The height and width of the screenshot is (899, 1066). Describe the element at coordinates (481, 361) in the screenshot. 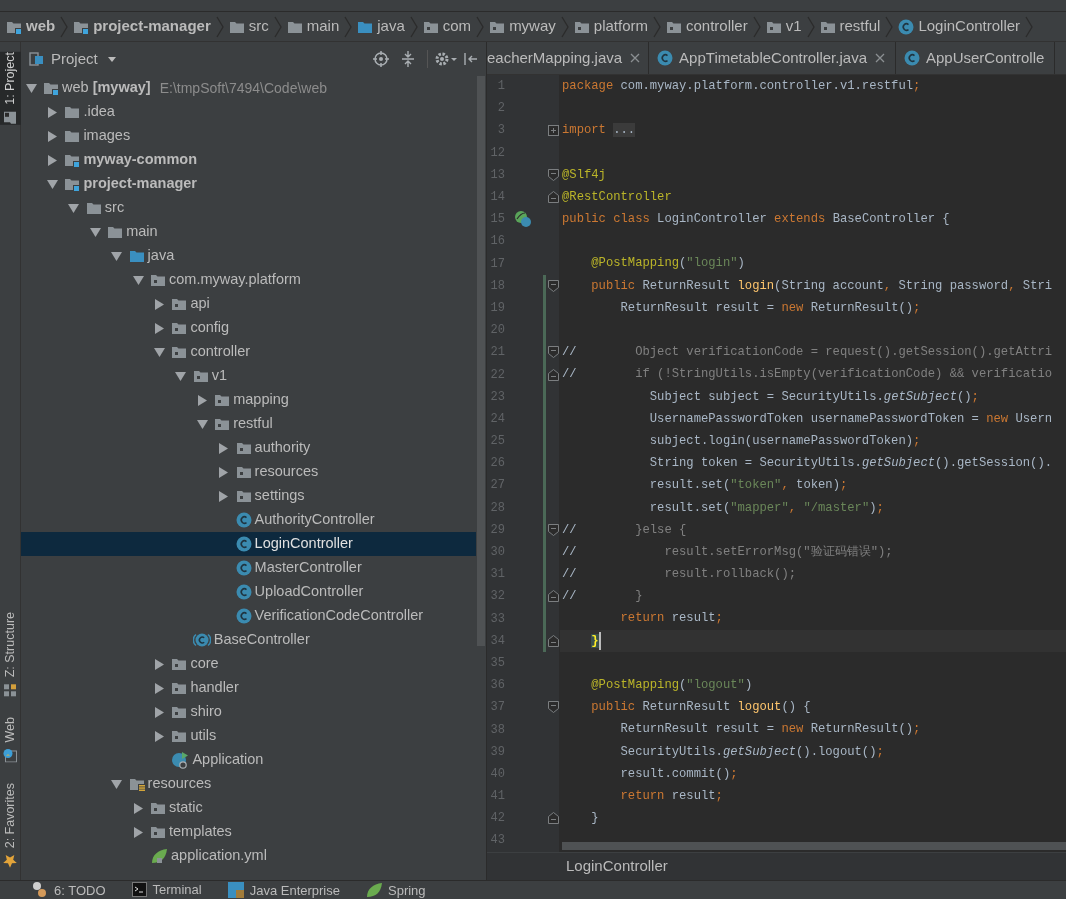

I see `scrollbar-thumb` at that location.